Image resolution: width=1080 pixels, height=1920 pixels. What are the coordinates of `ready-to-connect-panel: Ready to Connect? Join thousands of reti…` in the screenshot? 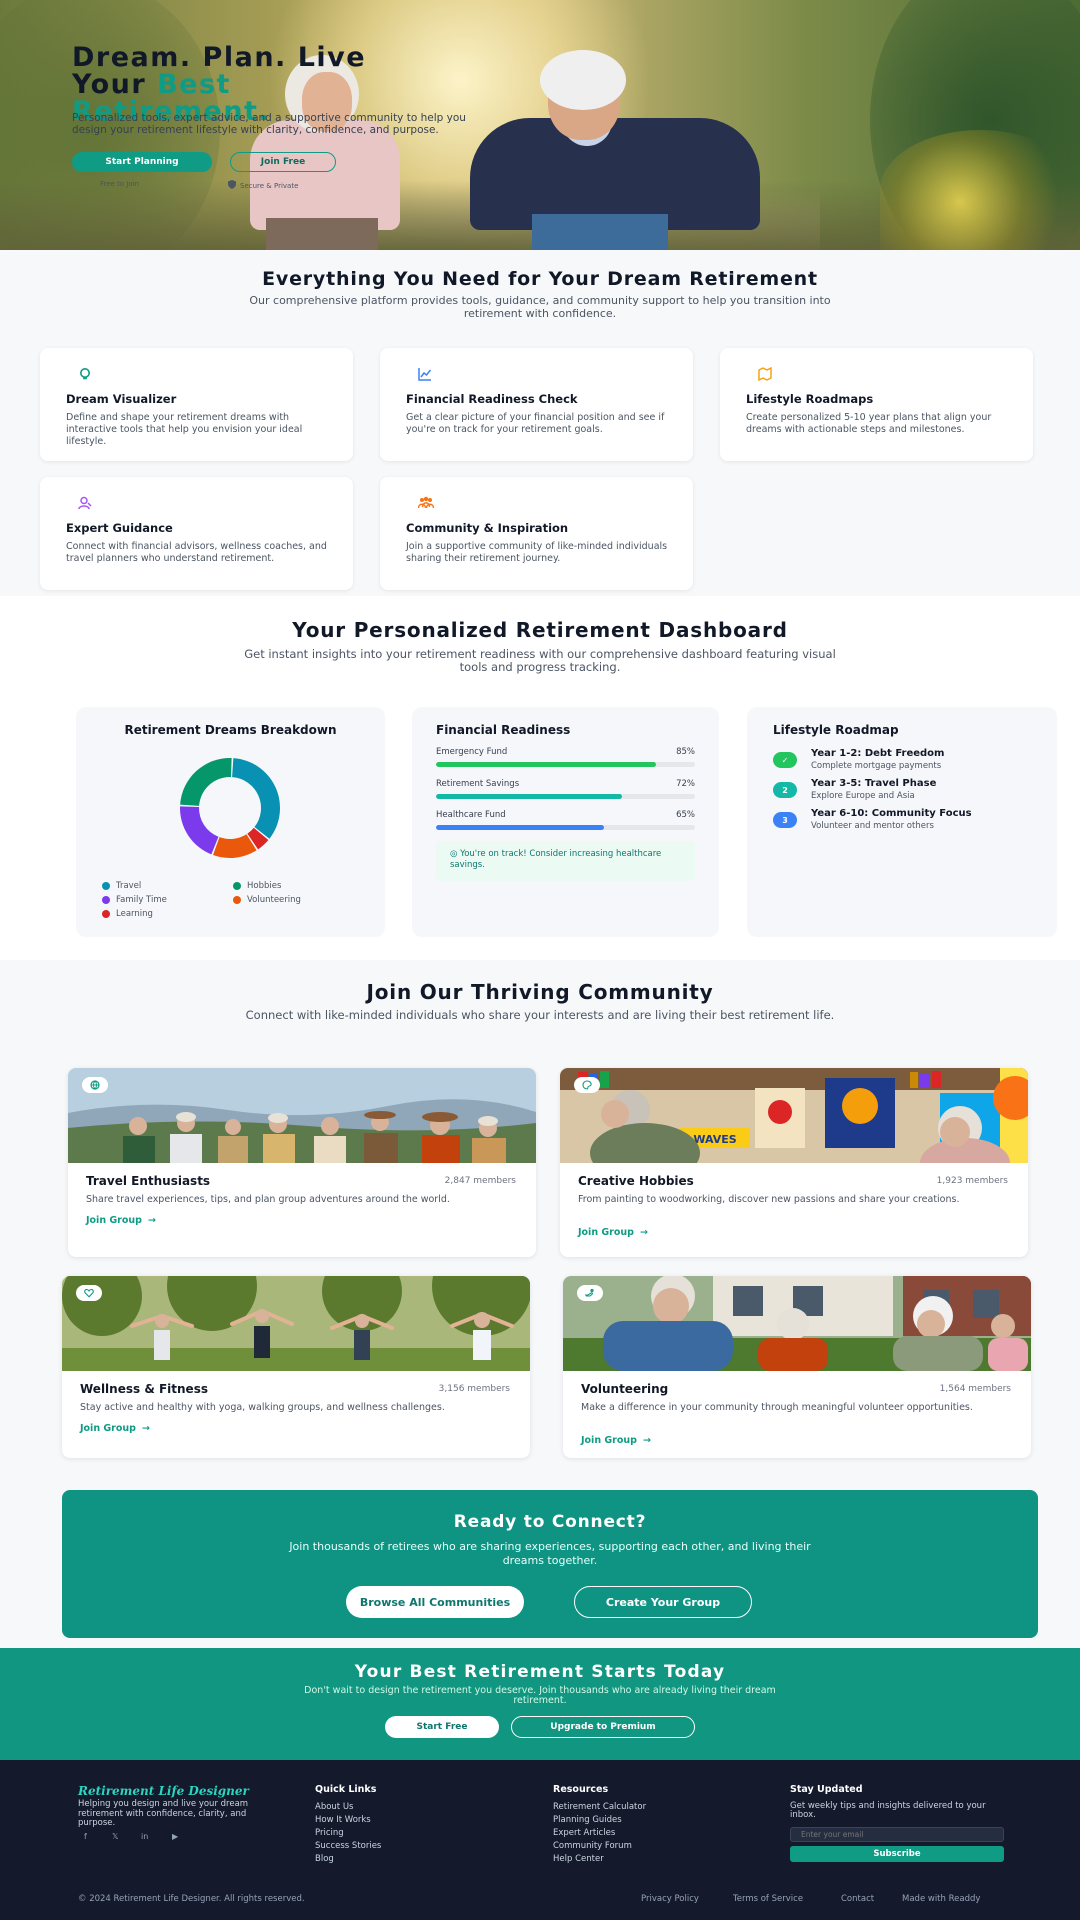 It's located at (550, 1564).